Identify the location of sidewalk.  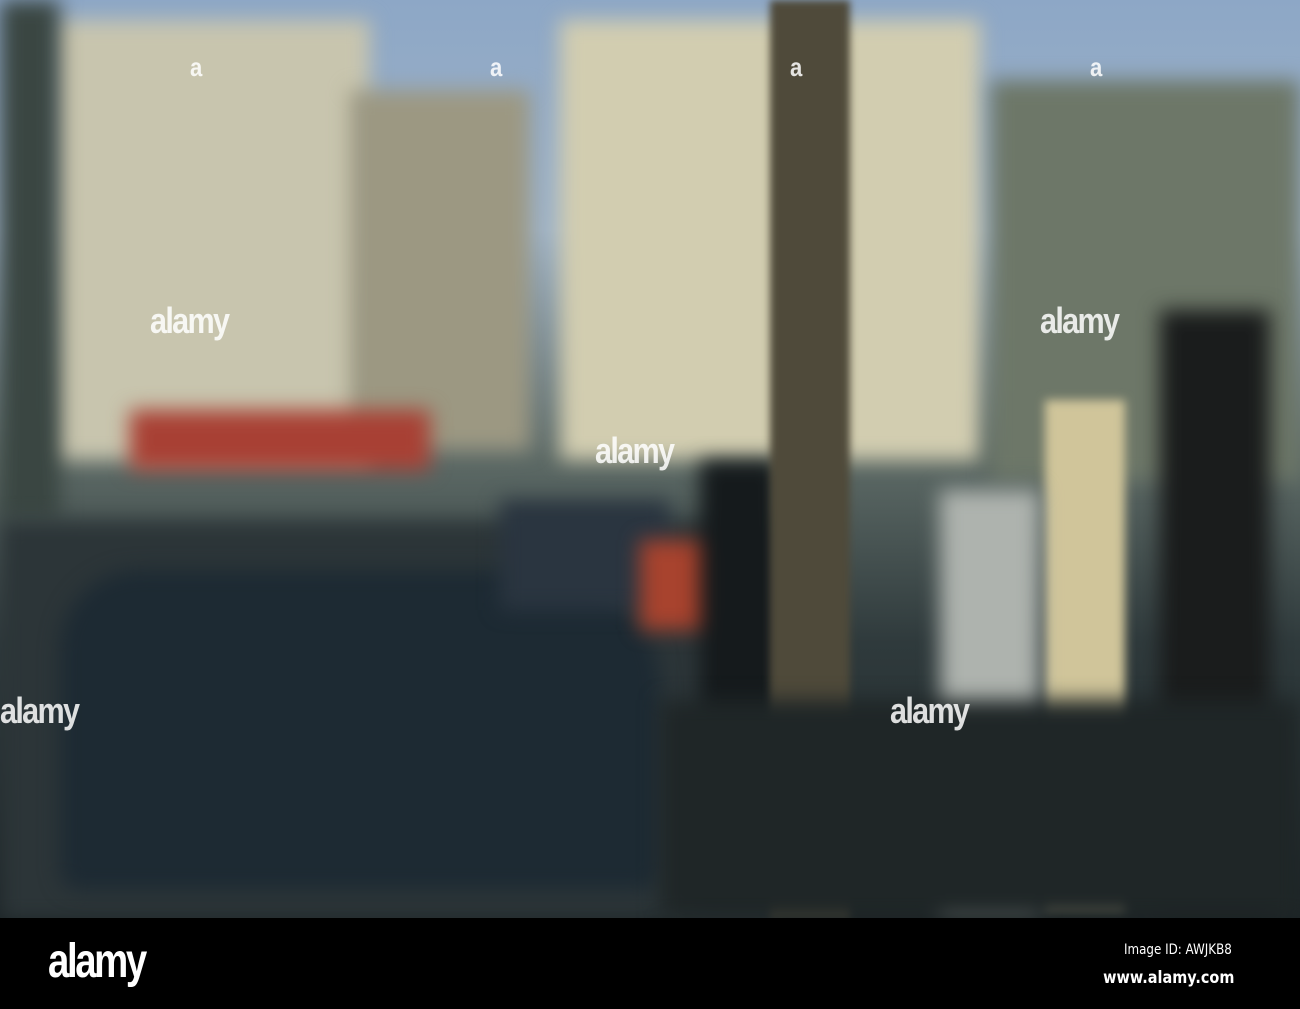
(980, 809).